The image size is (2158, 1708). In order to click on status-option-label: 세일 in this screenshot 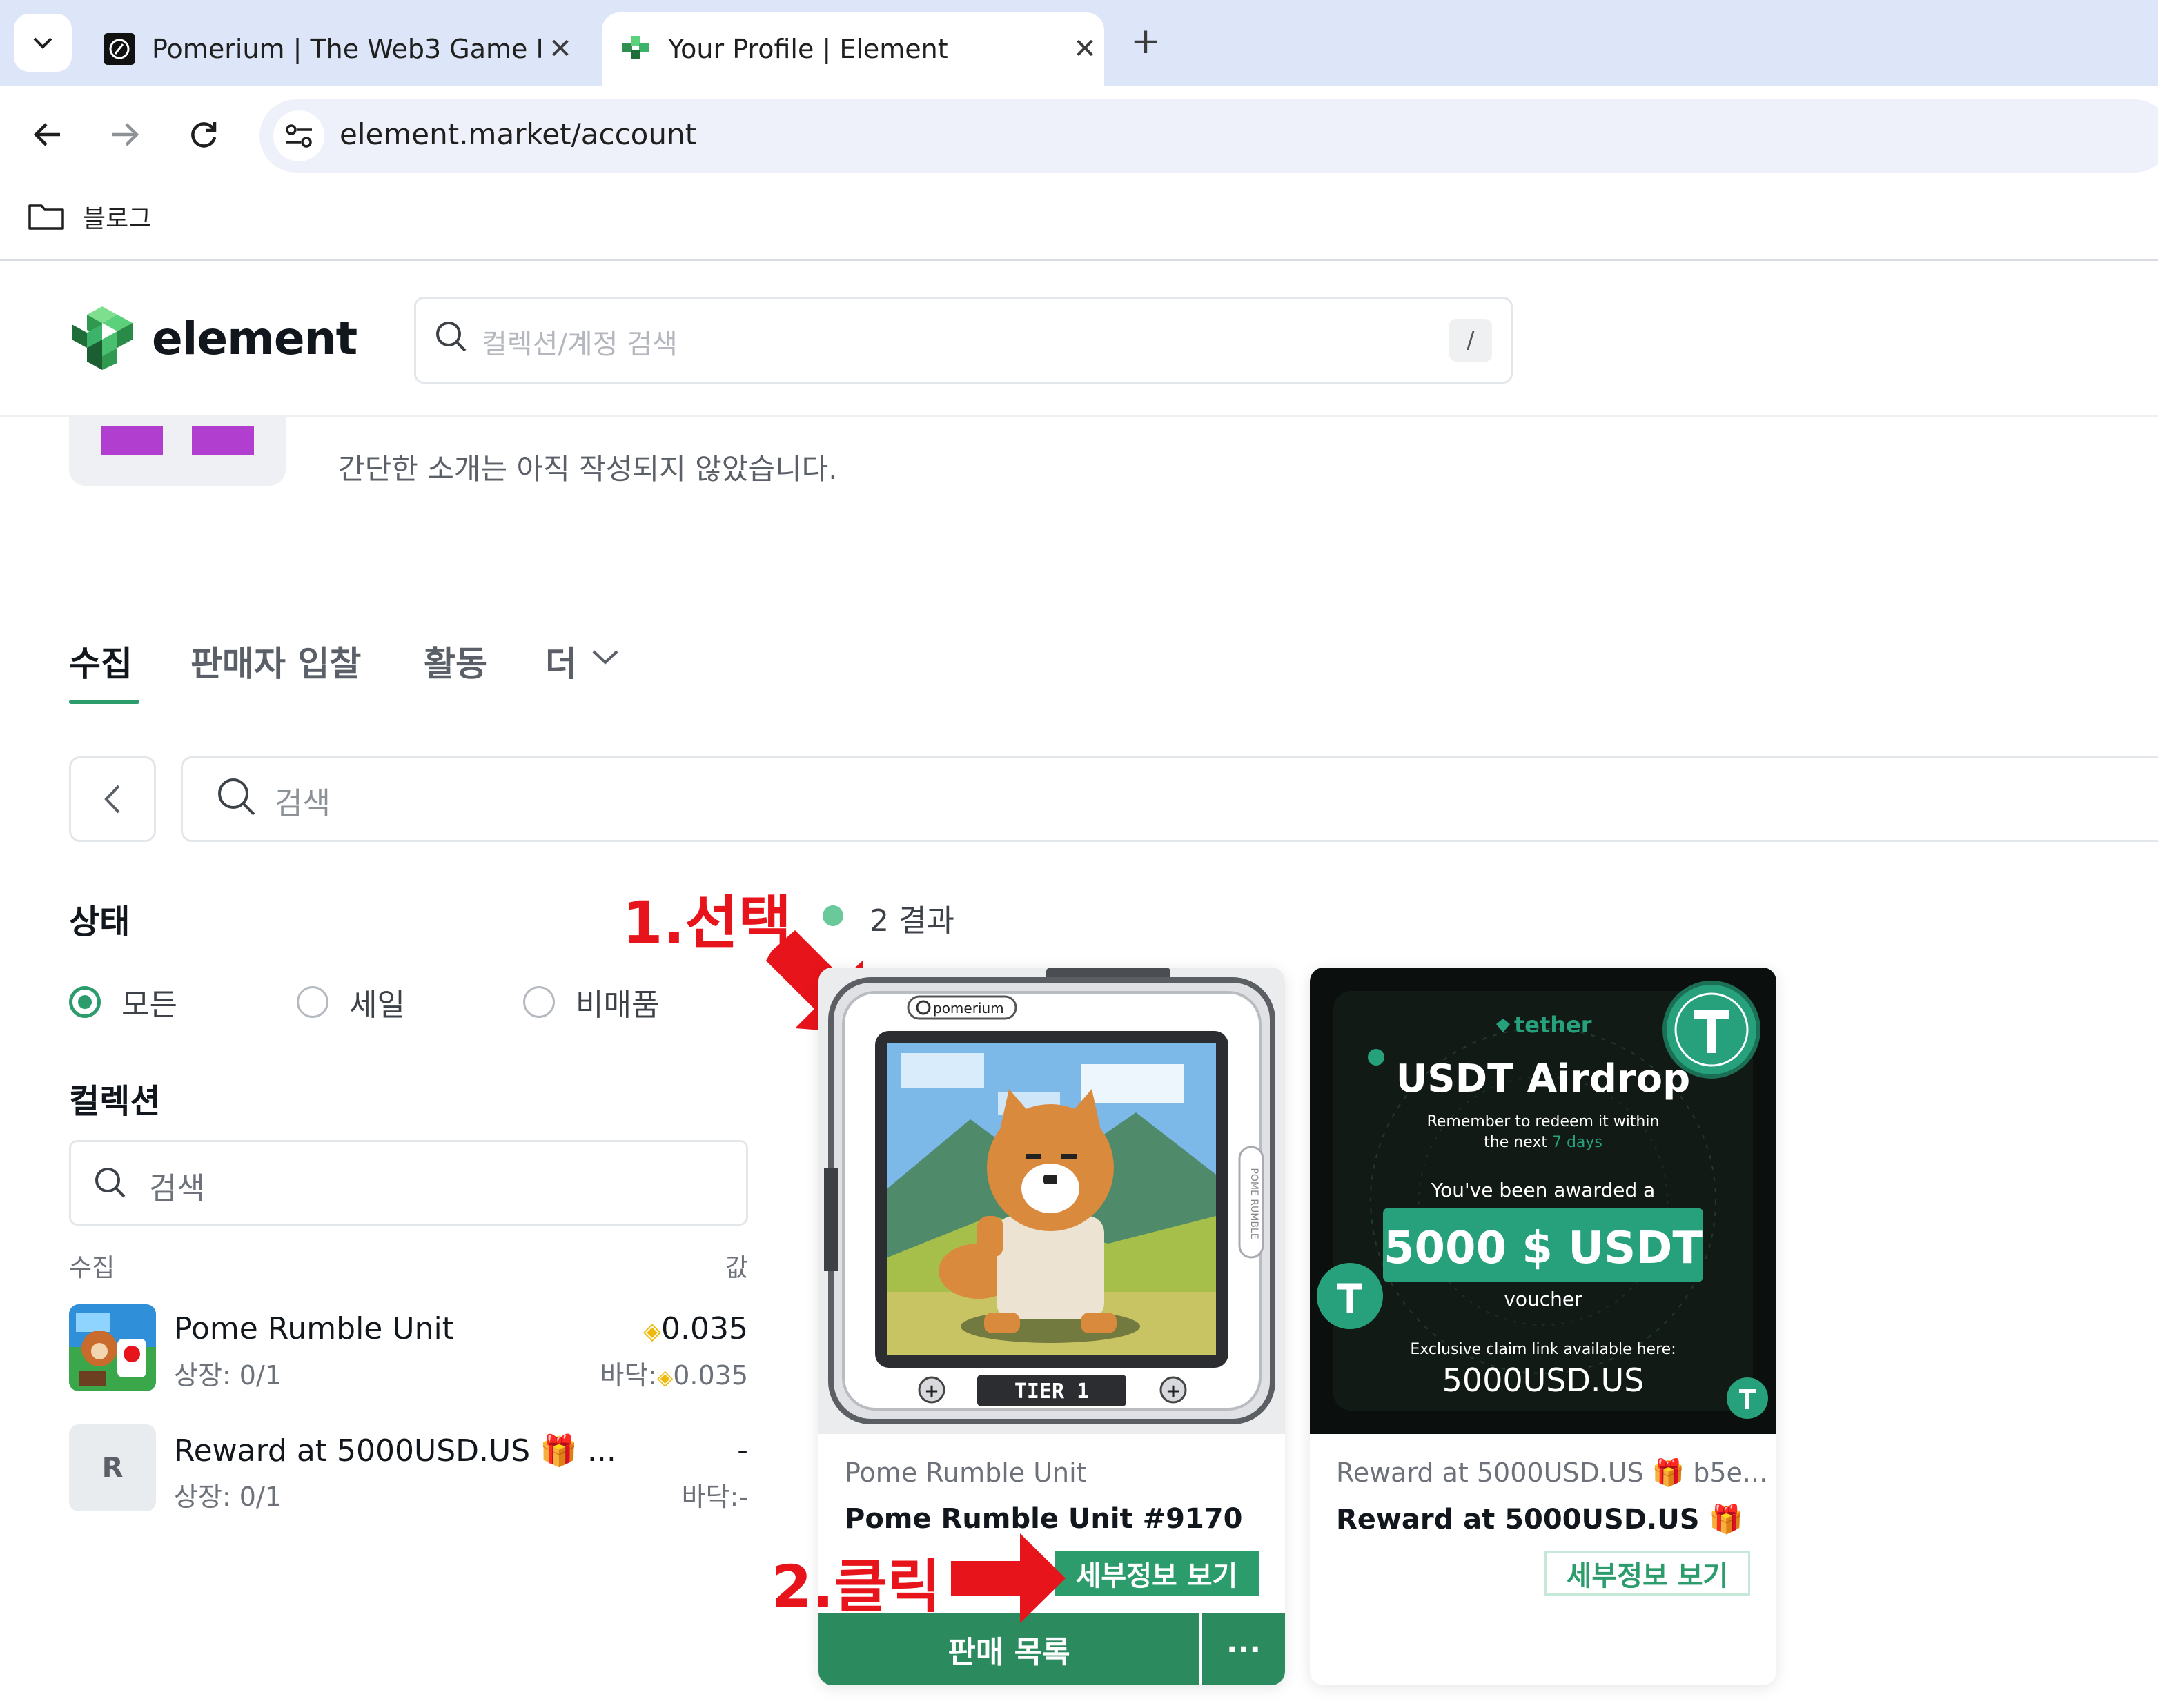, I will do `click(377, 1005)`.